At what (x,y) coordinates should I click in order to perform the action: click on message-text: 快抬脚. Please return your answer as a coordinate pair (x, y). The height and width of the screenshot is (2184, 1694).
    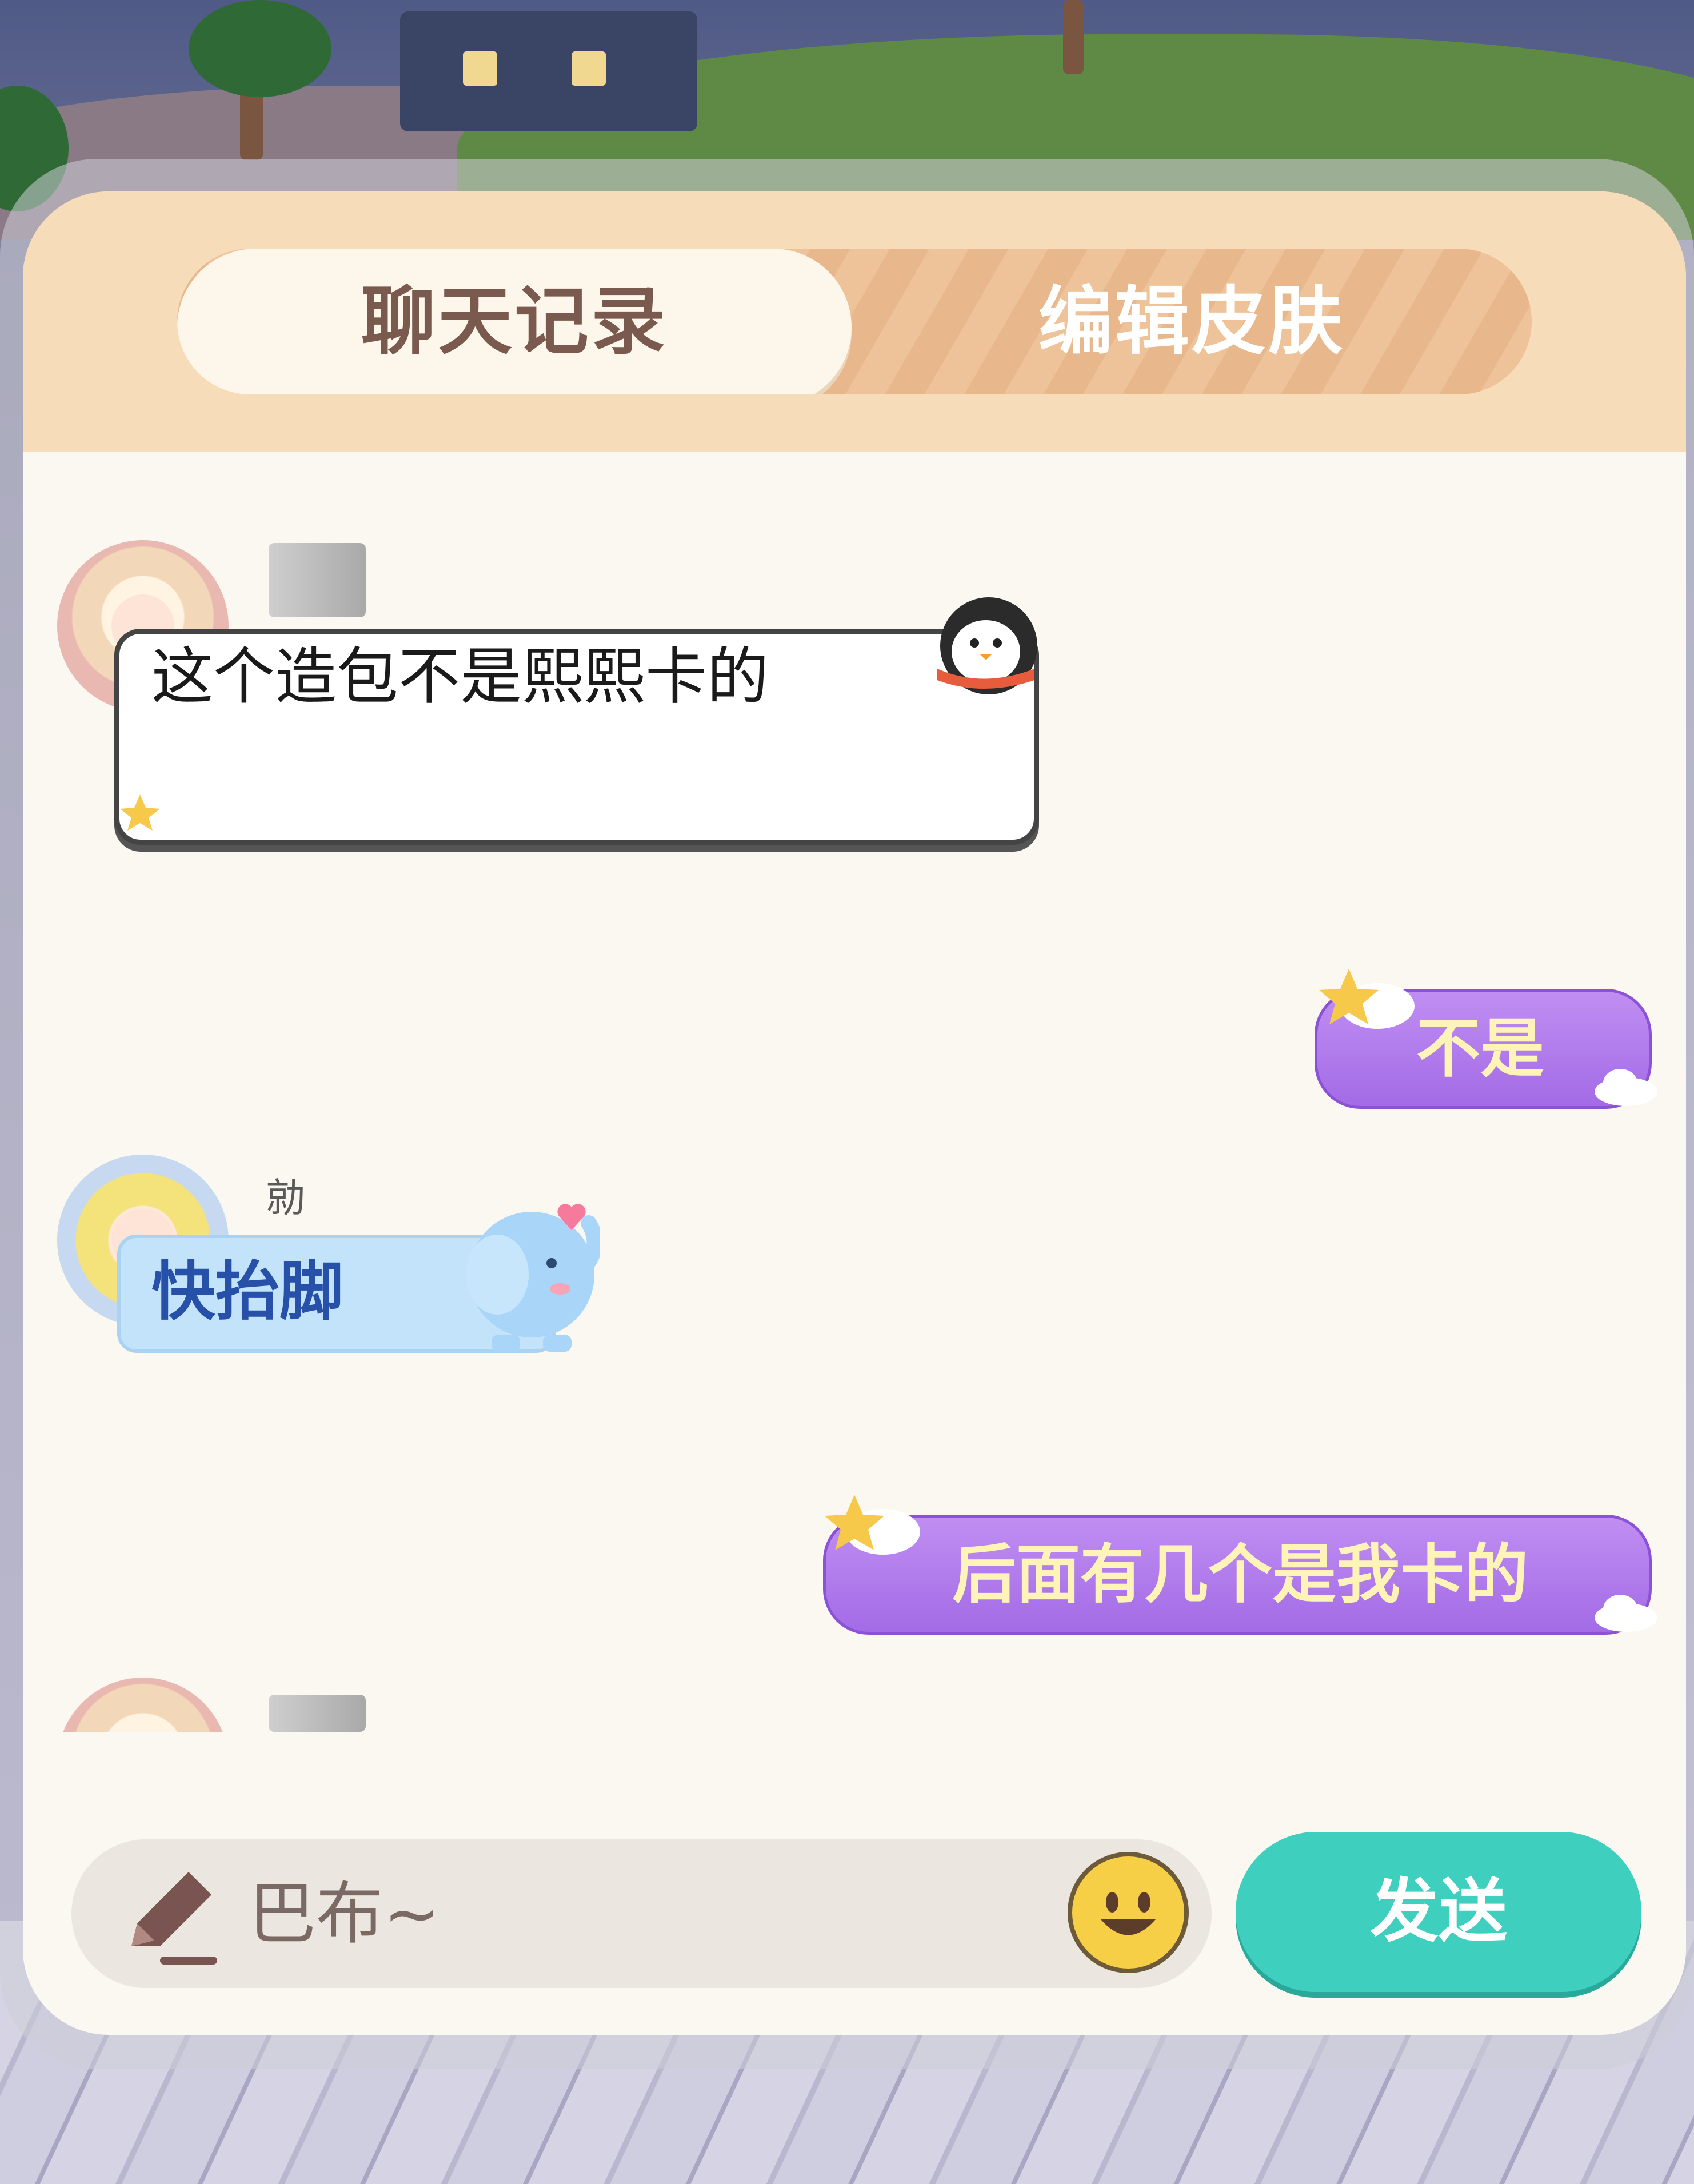
    Looking at the image, I should click on (247, 1292).